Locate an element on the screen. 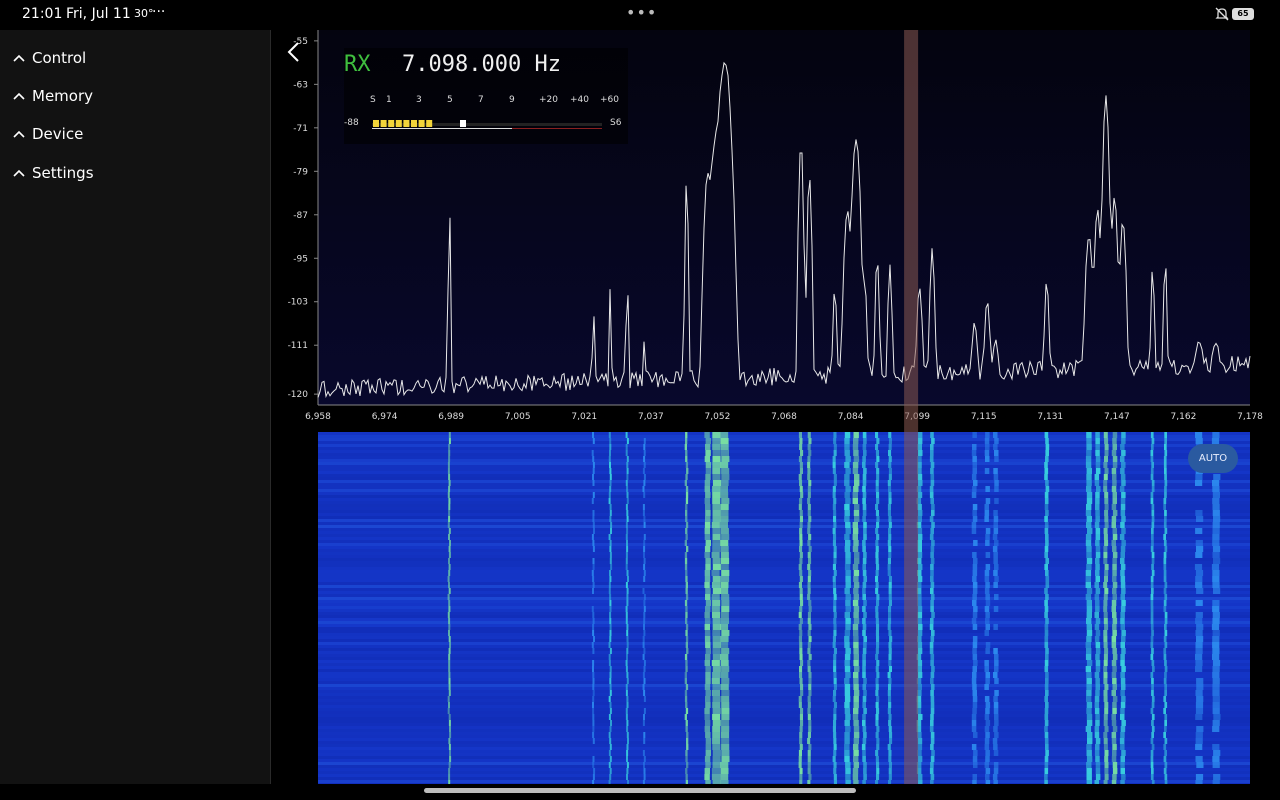 This screenshot has height=800, width=1280. x-tick-label: 7,162 is located at coordinates (1184, 417).